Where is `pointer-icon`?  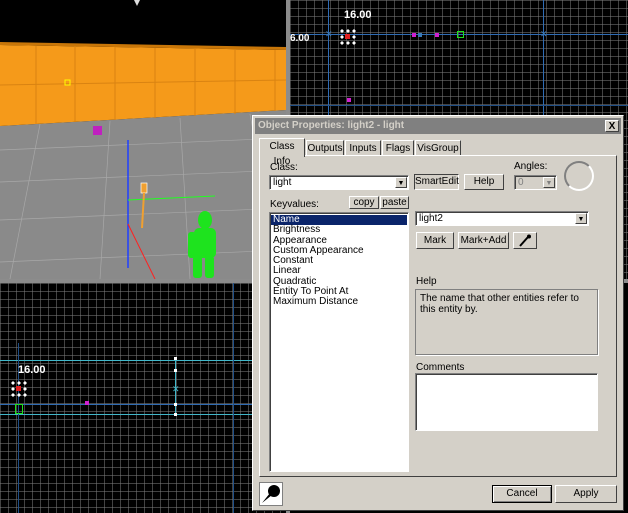 pointer-icon is located at coordinates (271, 494).